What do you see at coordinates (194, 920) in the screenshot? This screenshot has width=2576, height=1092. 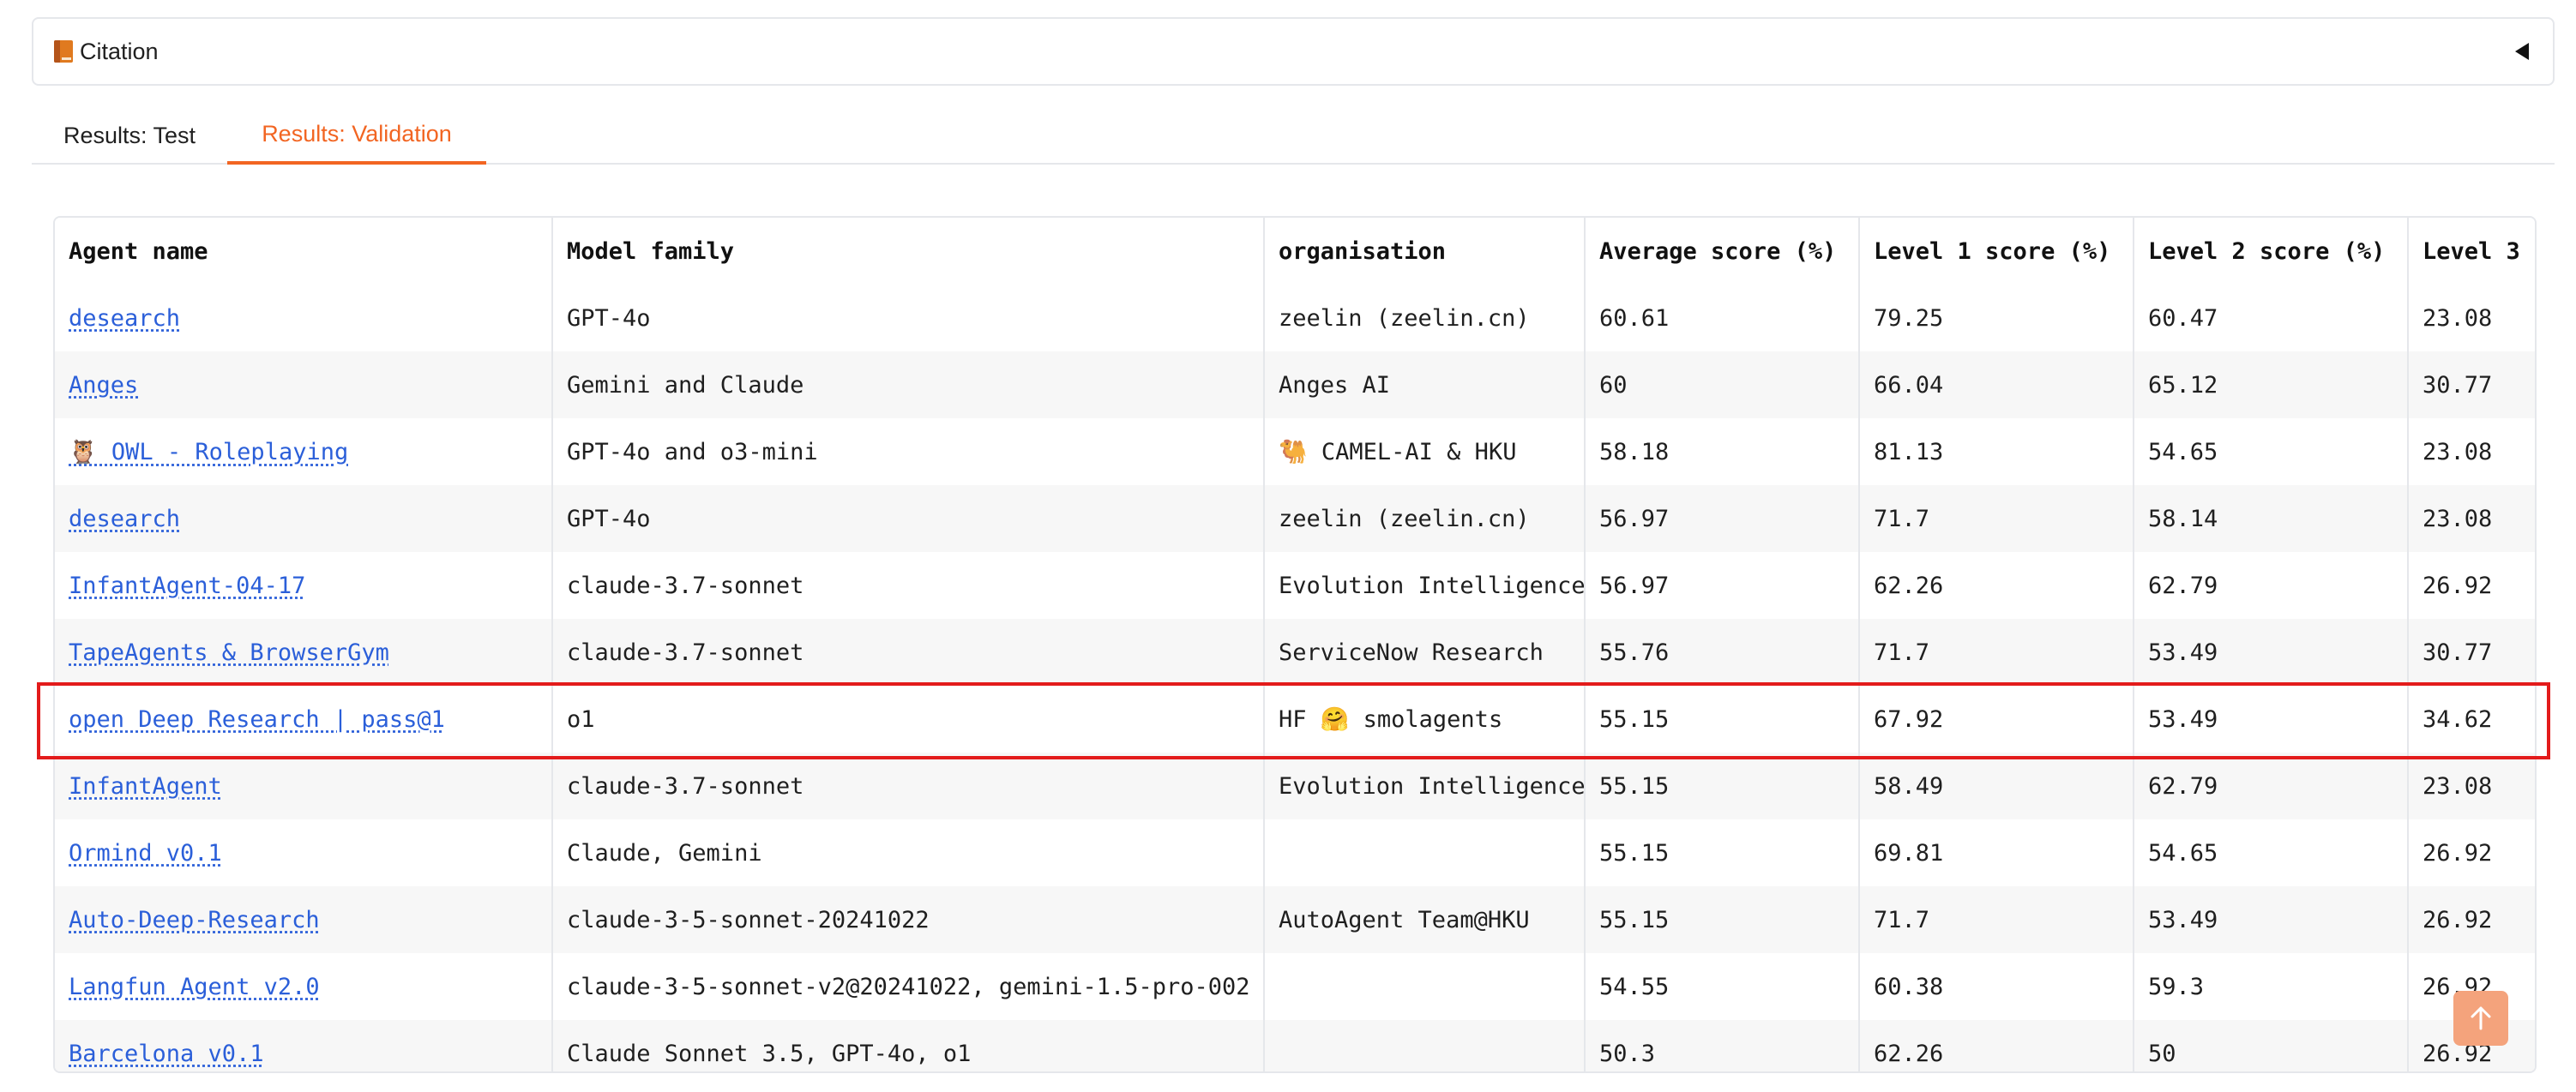 I see `agent-name-link: Auto-Deep-Research` at bounding box center [194, 920].